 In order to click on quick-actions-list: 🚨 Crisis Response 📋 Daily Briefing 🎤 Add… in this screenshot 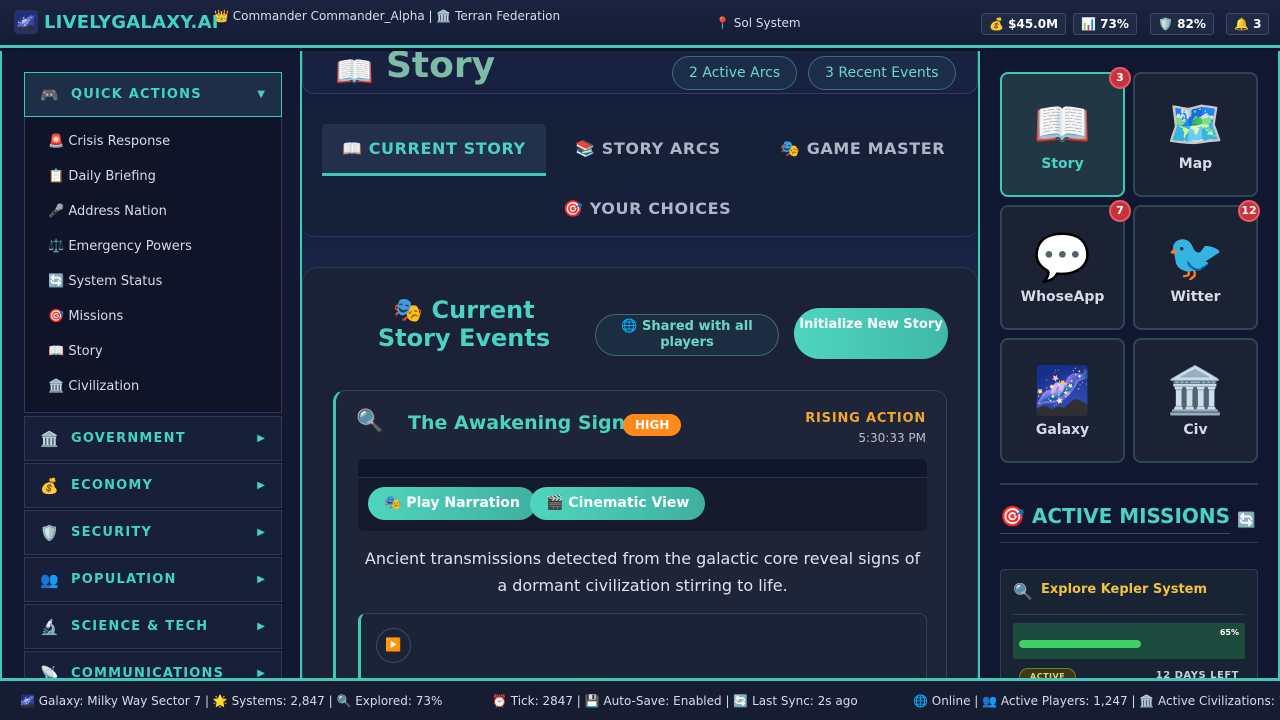, I will do `click(153, 265)`.